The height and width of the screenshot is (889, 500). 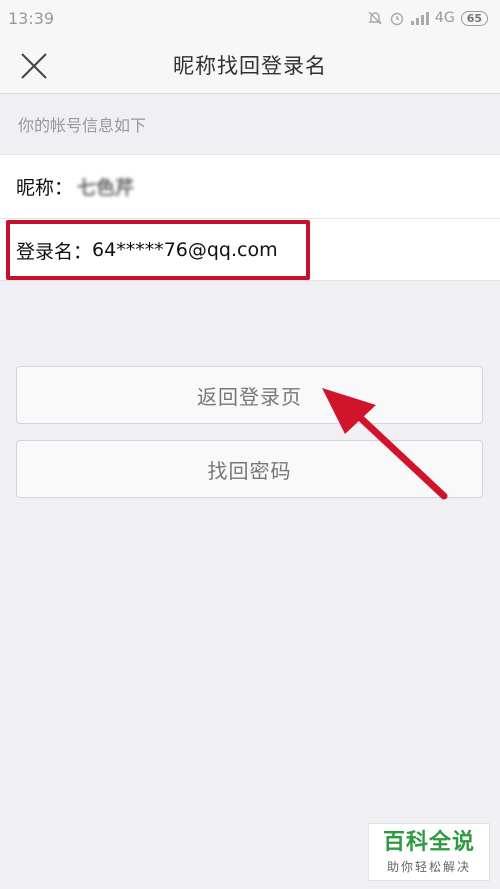 What do you see at coordinates (249, 395) in the screenshot?
I see `back-to-login-button: 返回登录页` at bounding box center [249, 395].